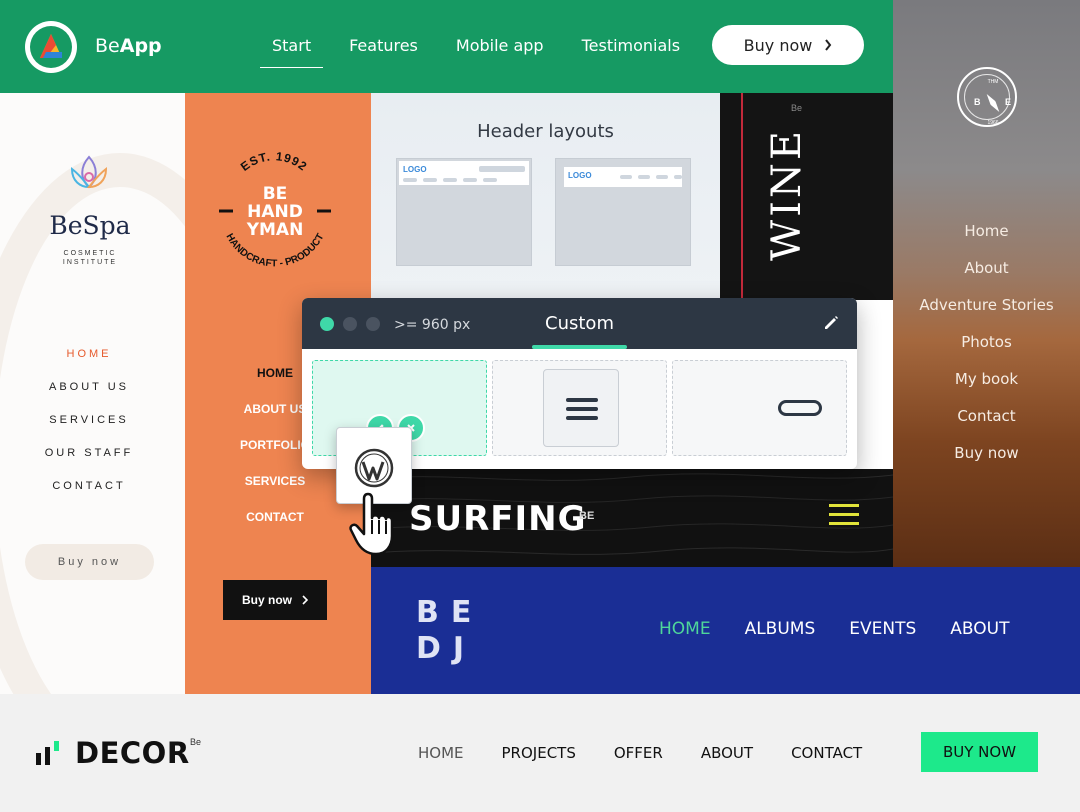  I want to click on decor-buy-button: BUY NOW, so click(979, 752).